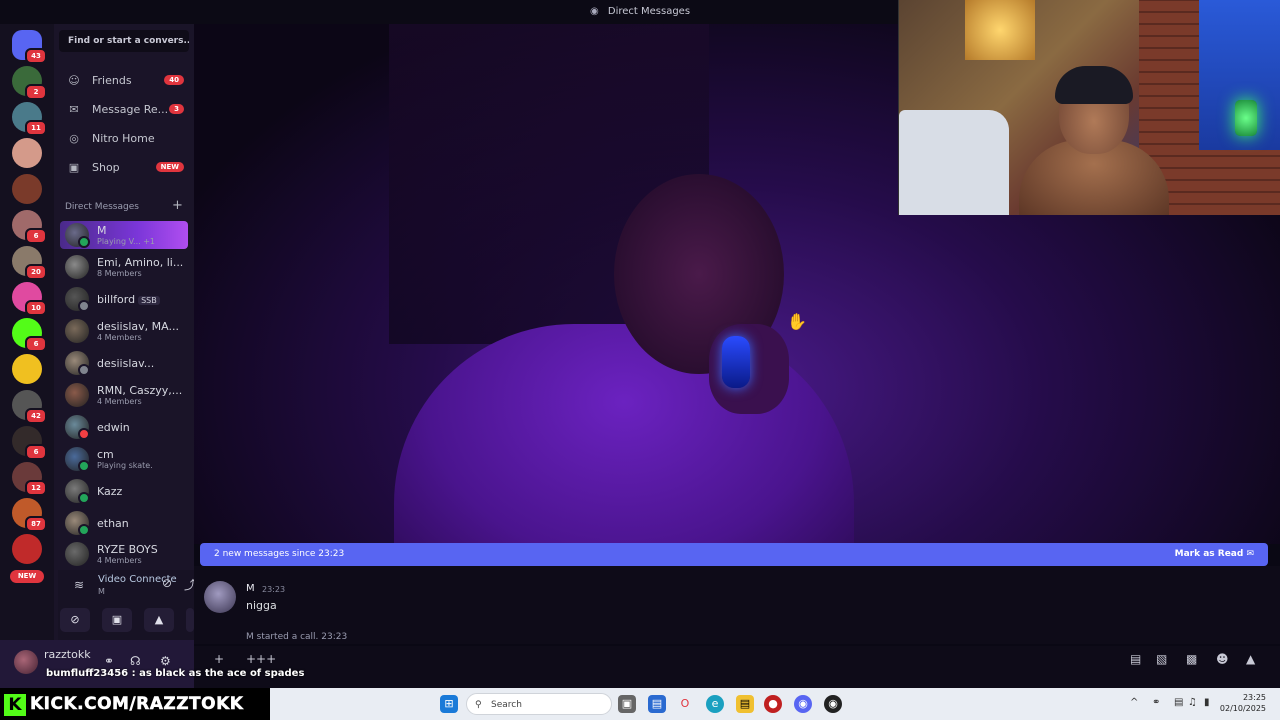 The image size is (1280, 720). Describe the element at coordinates (79, 585) in the screenshot. I see `signal-icon: ≋` at that location.